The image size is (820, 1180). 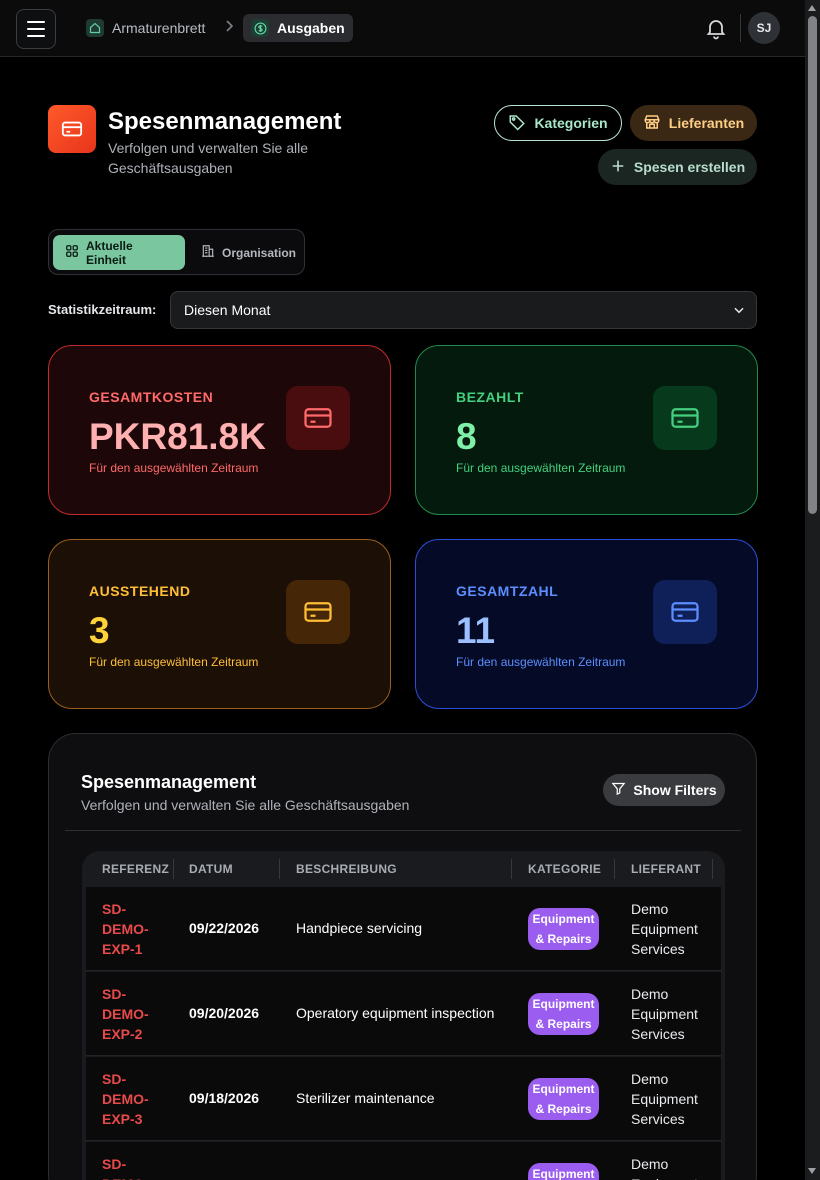 What do you see at coordinates (151, 397) in the screenshot?
I see `stat-label: GESAMTKOSTEN` at bounding box center [151, 397].